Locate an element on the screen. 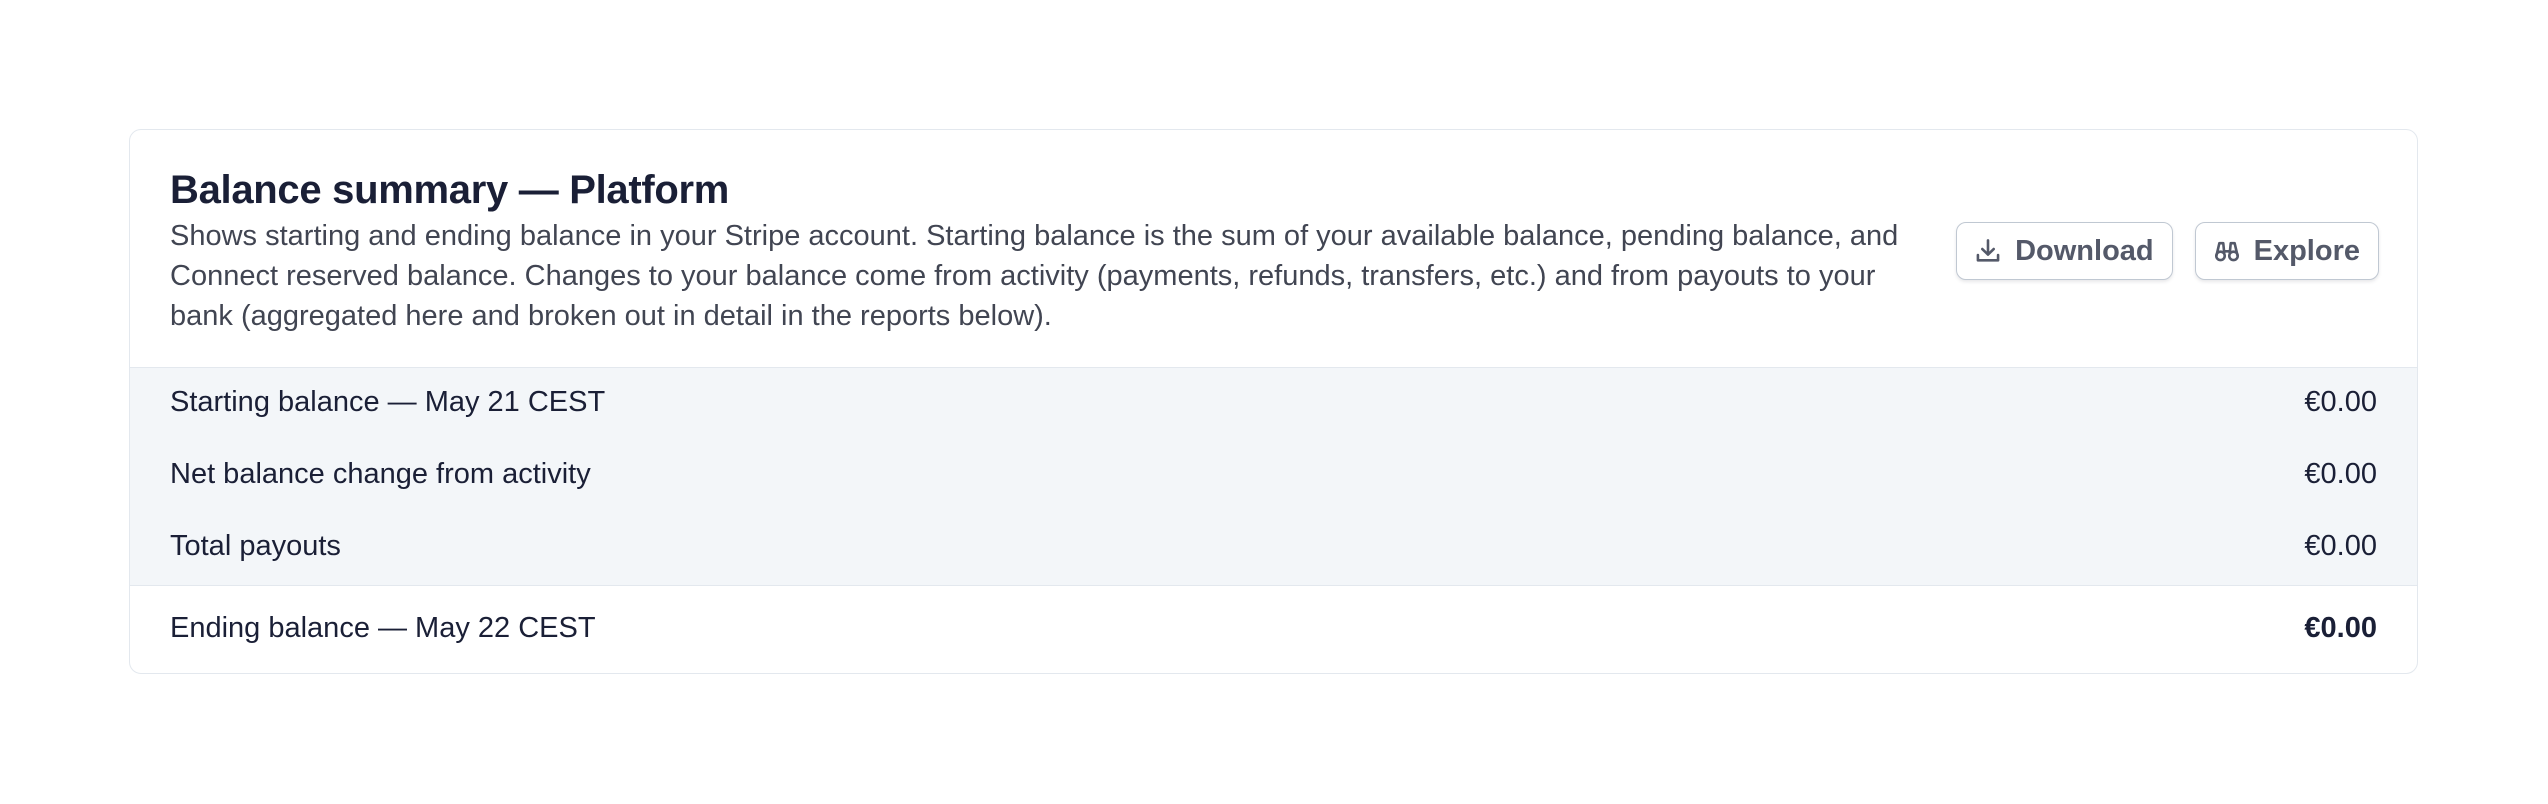 The image size is (2548, 804). binoculars-icon is located at coordinates (2227, 251).